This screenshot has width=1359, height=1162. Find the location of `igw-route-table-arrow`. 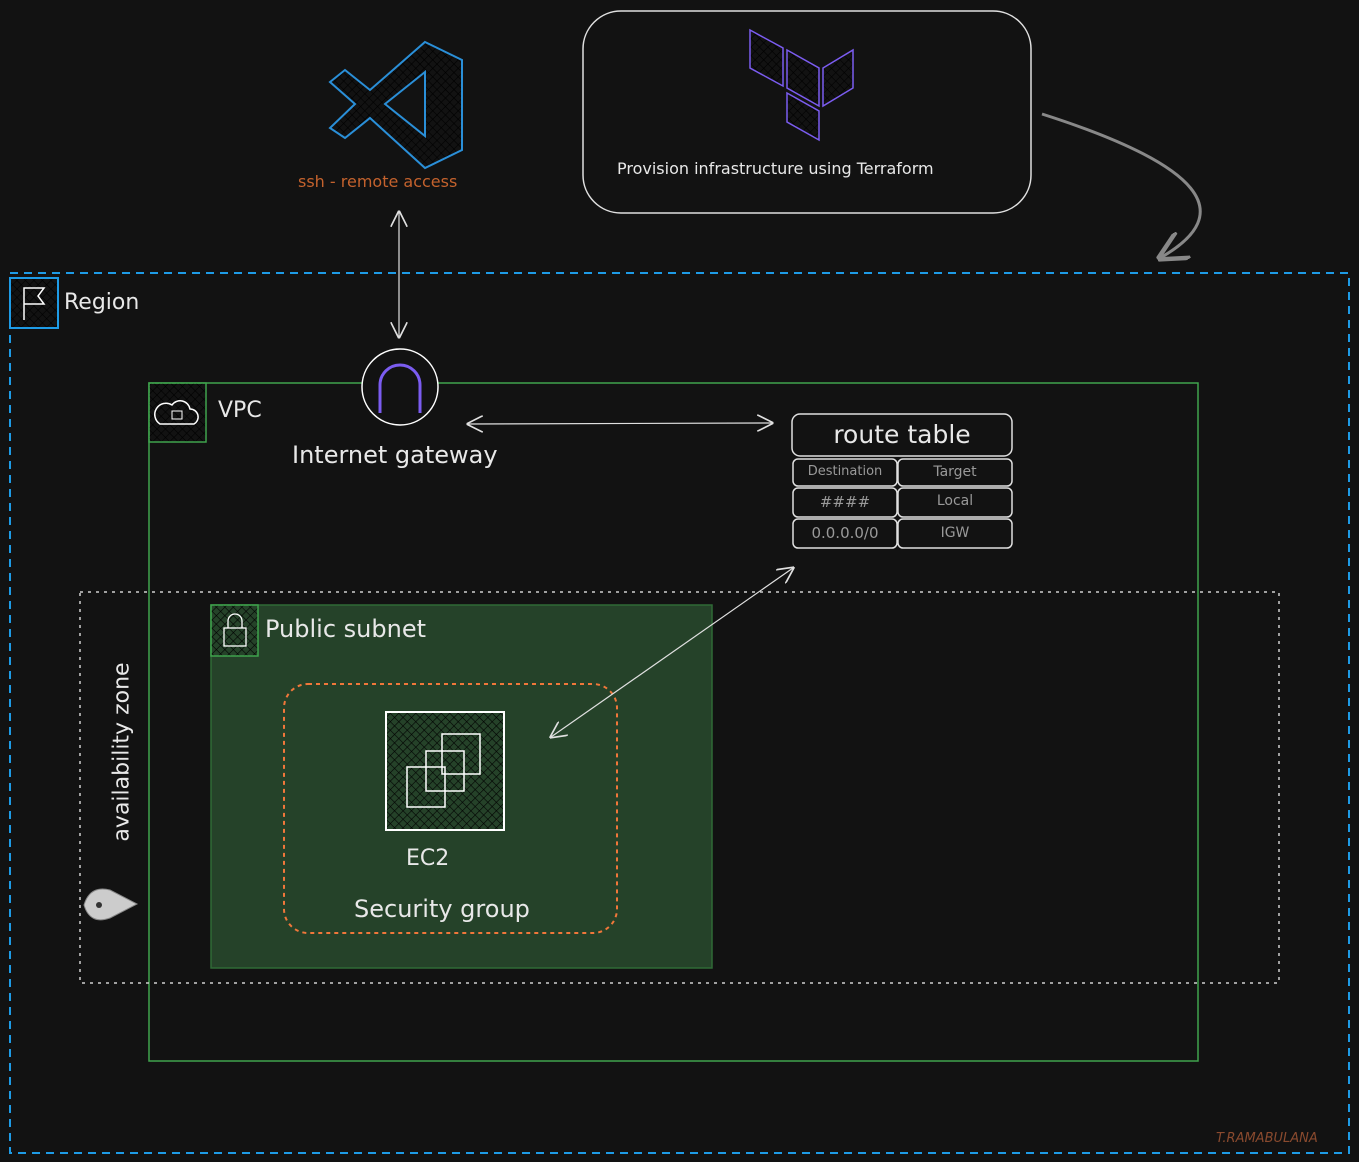

igw-route-table-arrow is located at coordinates (620, 423).